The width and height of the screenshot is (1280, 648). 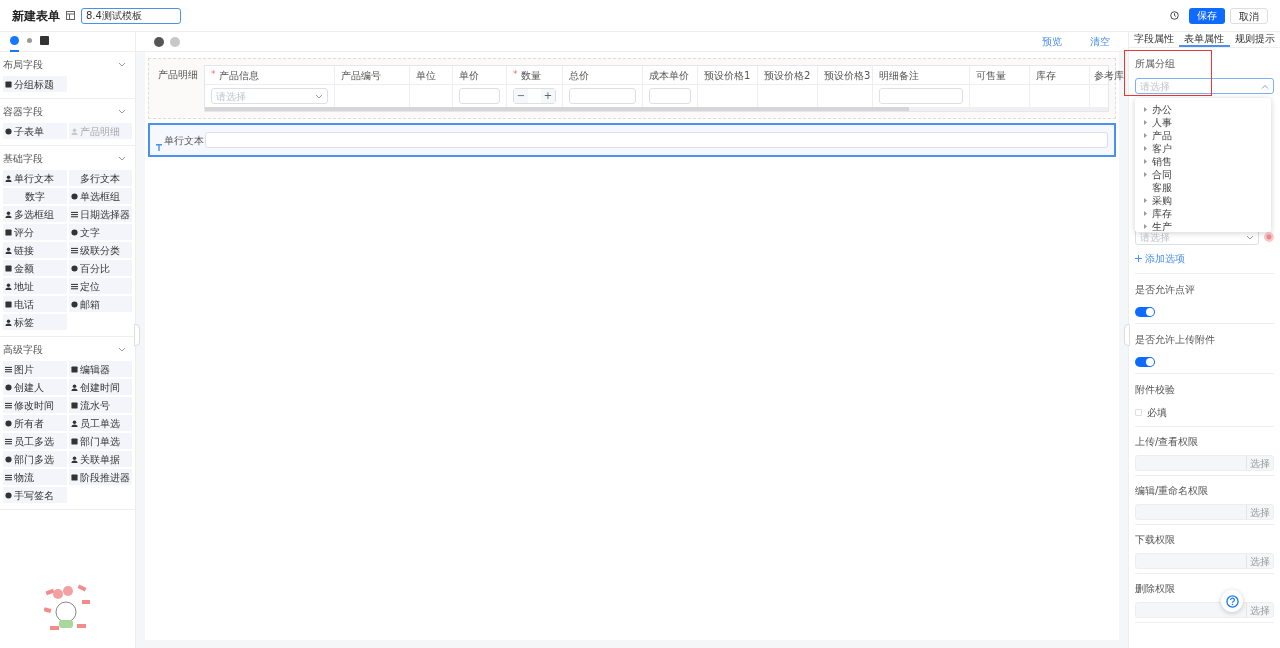 What do you see at coordinates (35, 214) in the screenshot?
I see `field-type-item: 多选框组` at bounding box center [35, 214].